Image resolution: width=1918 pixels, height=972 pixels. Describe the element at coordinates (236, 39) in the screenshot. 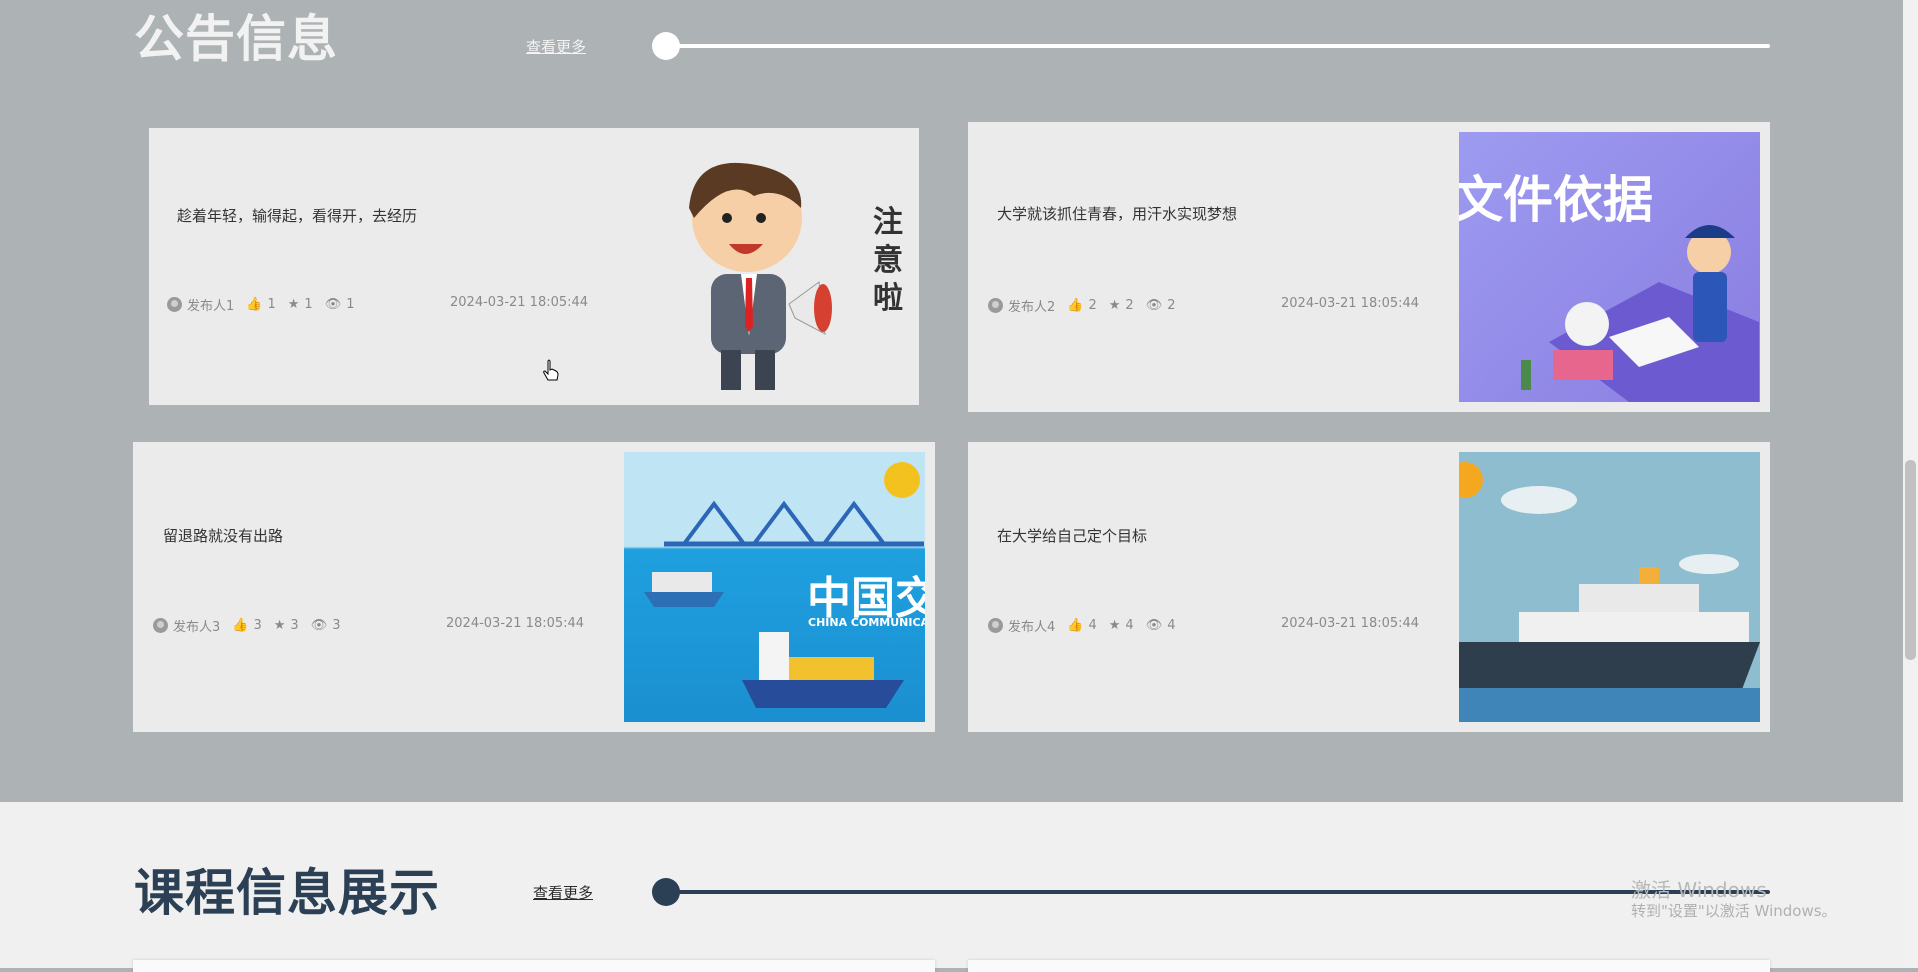

I see `notice-title: 公告信息` at that location.